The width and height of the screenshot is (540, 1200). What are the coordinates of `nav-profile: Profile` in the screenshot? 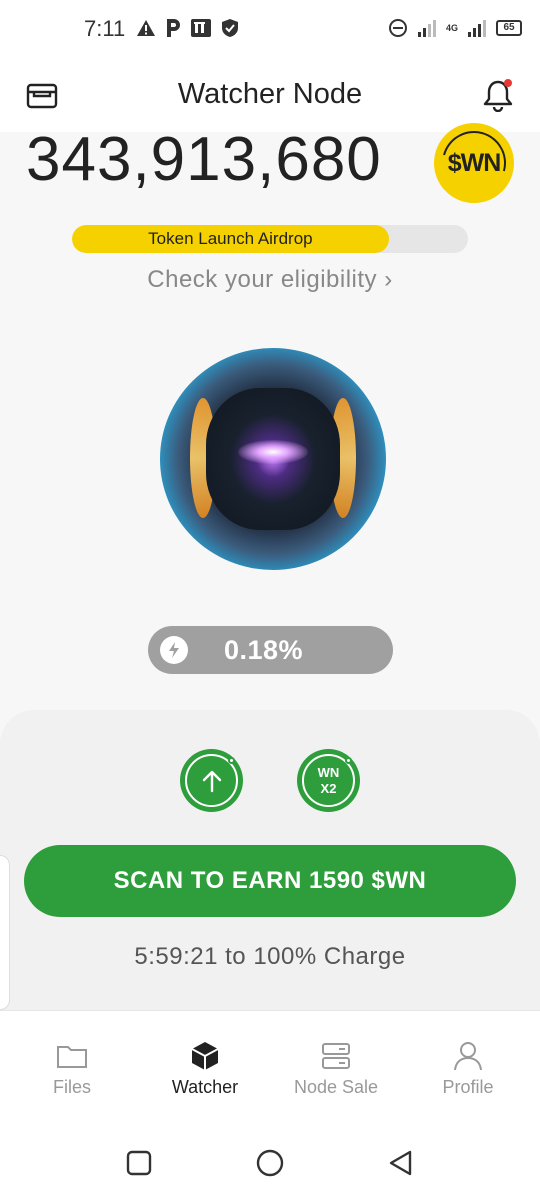 It's located at (468, 1068).